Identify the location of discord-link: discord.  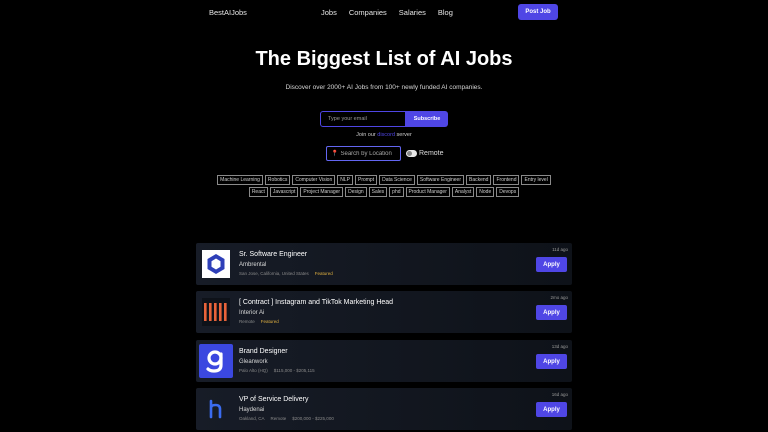
(386, 135).